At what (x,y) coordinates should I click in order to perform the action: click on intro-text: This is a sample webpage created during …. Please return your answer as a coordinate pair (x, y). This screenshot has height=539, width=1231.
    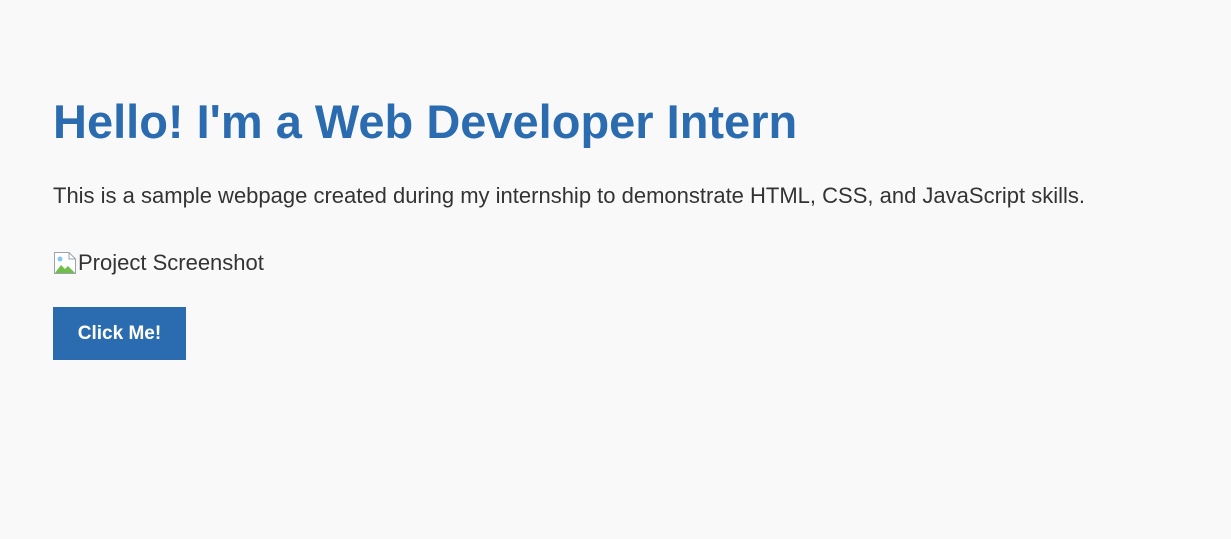
    Looking at the image, I should click on (569, 195).